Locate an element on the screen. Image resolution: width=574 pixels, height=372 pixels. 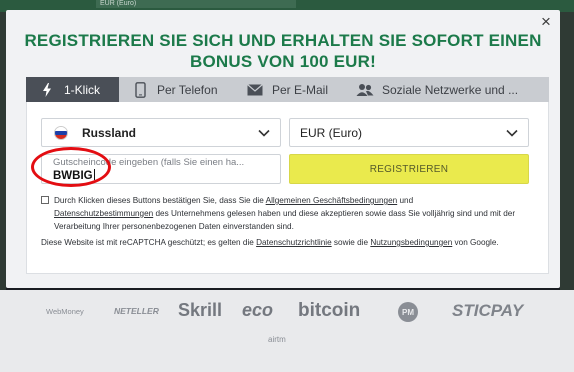
webmoney-logo: WebMoney is located at coordinates (65, 311).